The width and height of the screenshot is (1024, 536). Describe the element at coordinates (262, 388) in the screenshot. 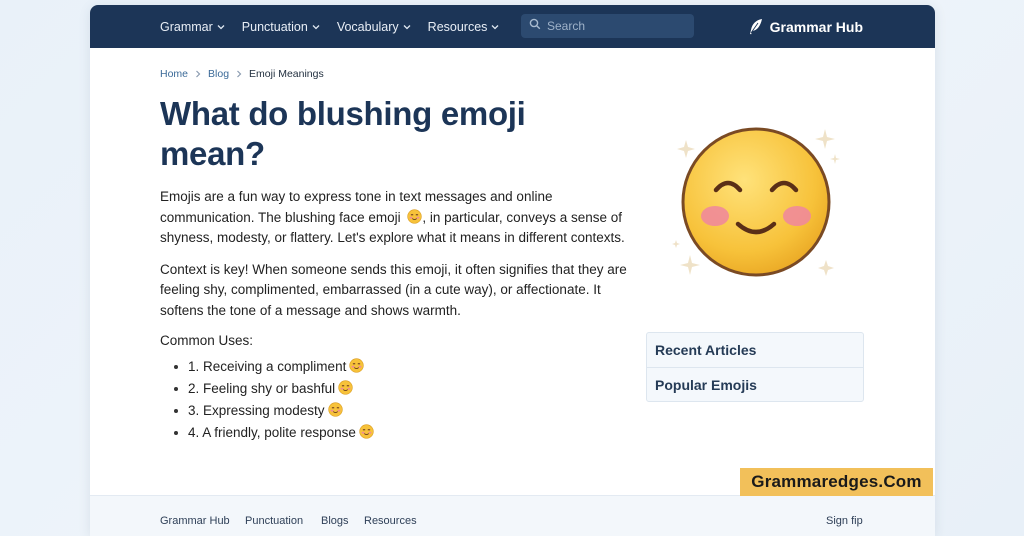

I see `list-item-text: 2. Feeling shy or bashful` at that location.